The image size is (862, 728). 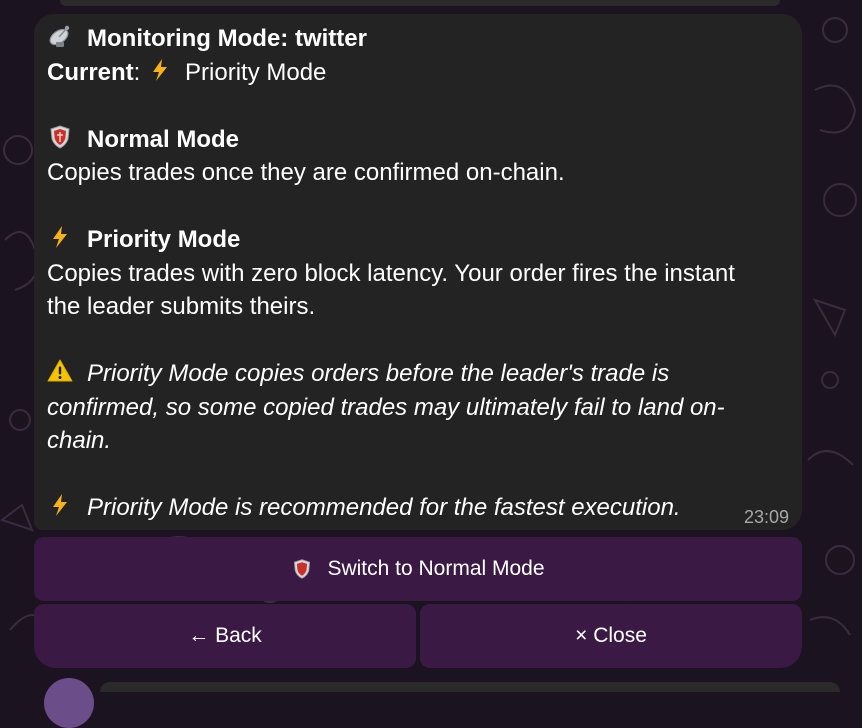 I want to click on current-label: Current, so click(x=90, y=72).